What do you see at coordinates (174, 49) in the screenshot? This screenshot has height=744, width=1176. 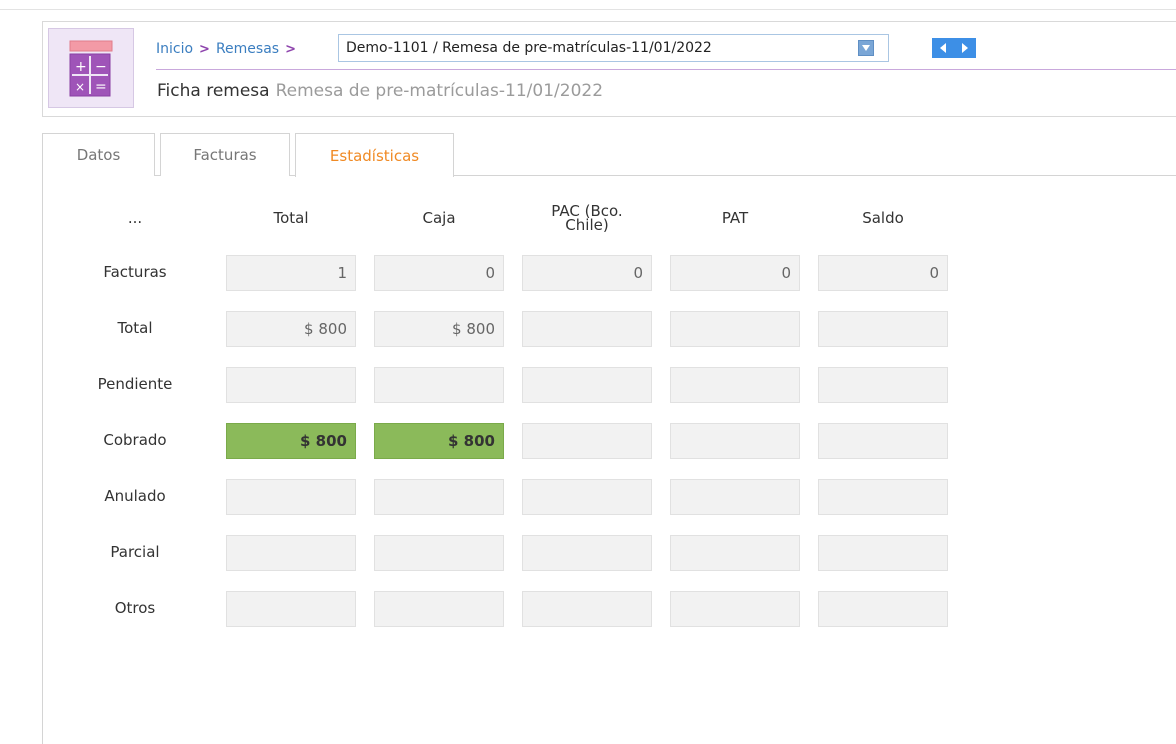 I see `breadcrumb-home-link: Inicio` at bounding box center [174, 49].